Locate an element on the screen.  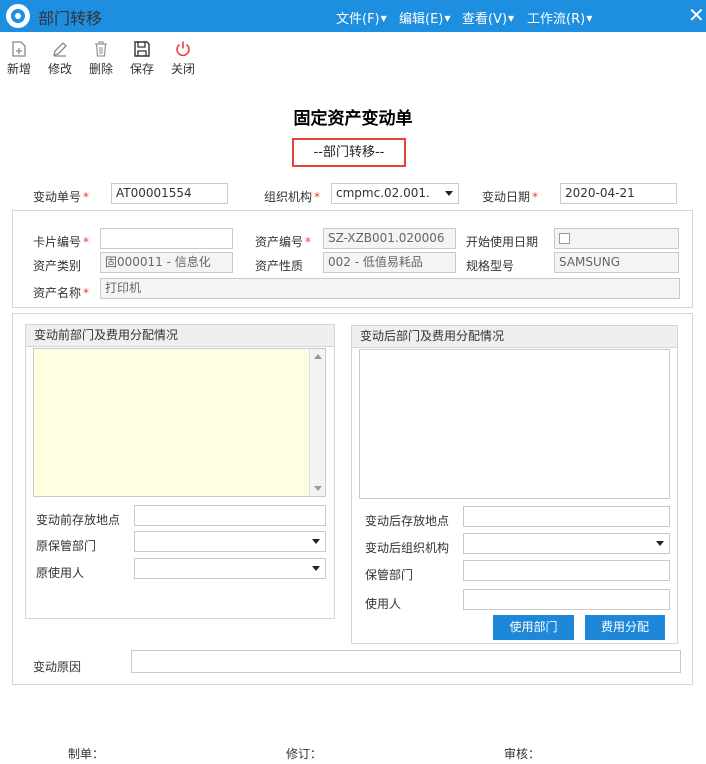
after-location-label: 变动后存放地点 is located at coordinates (407, 521).